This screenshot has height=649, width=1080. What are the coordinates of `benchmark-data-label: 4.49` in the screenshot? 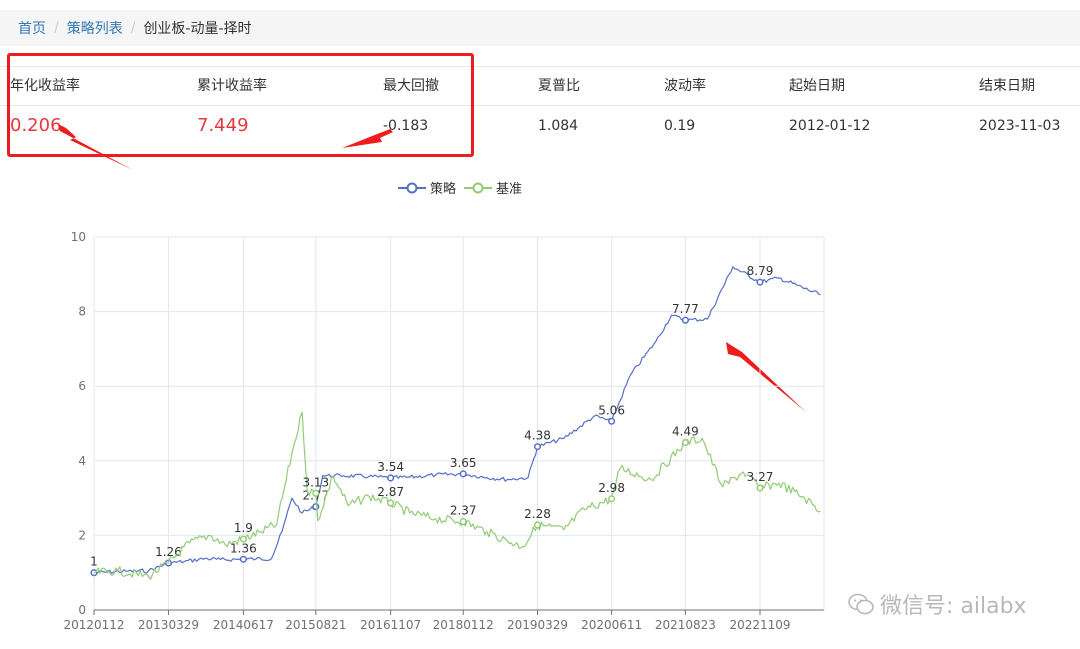 It's located at (685, 432).